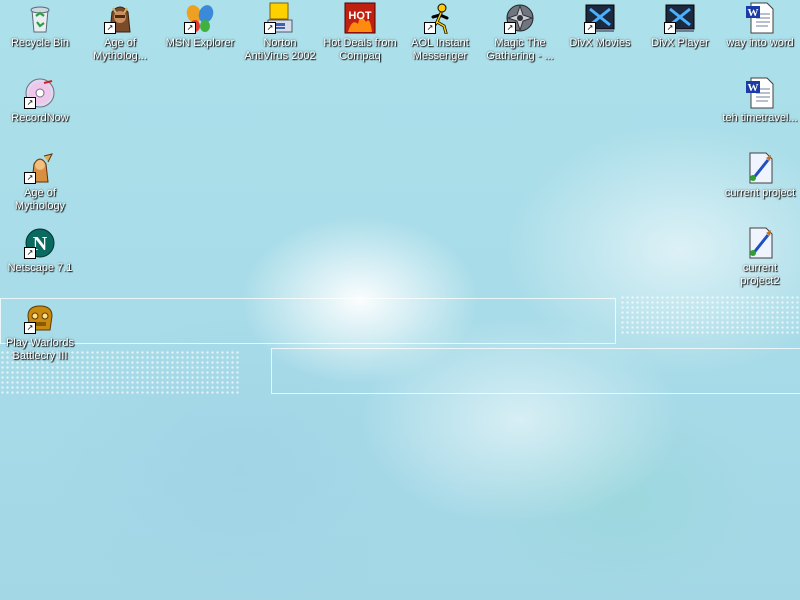 The height and width of the screenshot is (600, 800). Describe the element at coordinates (360, 49) in the screenshot. I see `icon-label: Hot Deals from Compaq` at that location.